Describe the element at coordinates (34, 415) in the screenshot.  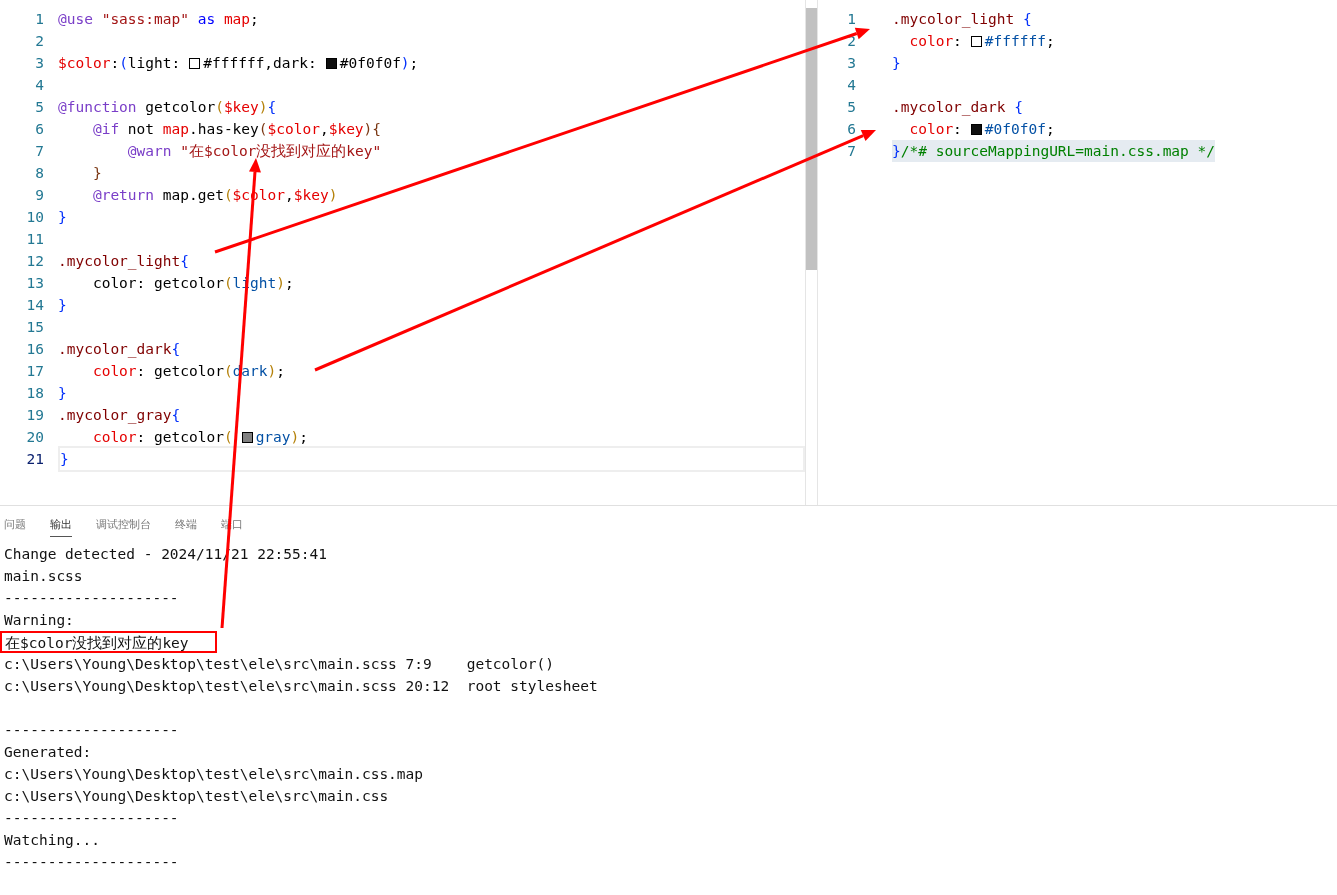
I see `line-number: 19` at that location.